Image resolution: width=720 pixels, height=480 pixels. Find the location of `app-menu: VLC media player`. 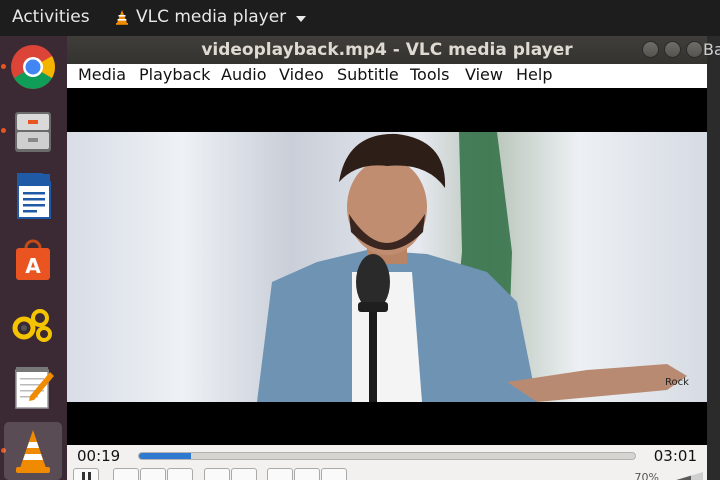

app-menu: VLC media player is located at coordinates (210, 17).